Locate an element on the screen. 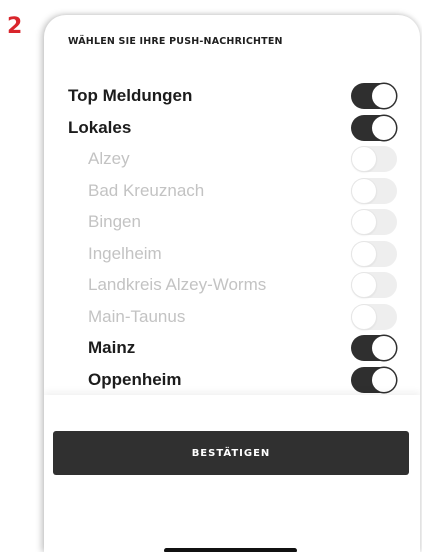 This screenshot has height=552, width=422. toggle-label: Bad Kreuznach is located at coordinates (146, 190).